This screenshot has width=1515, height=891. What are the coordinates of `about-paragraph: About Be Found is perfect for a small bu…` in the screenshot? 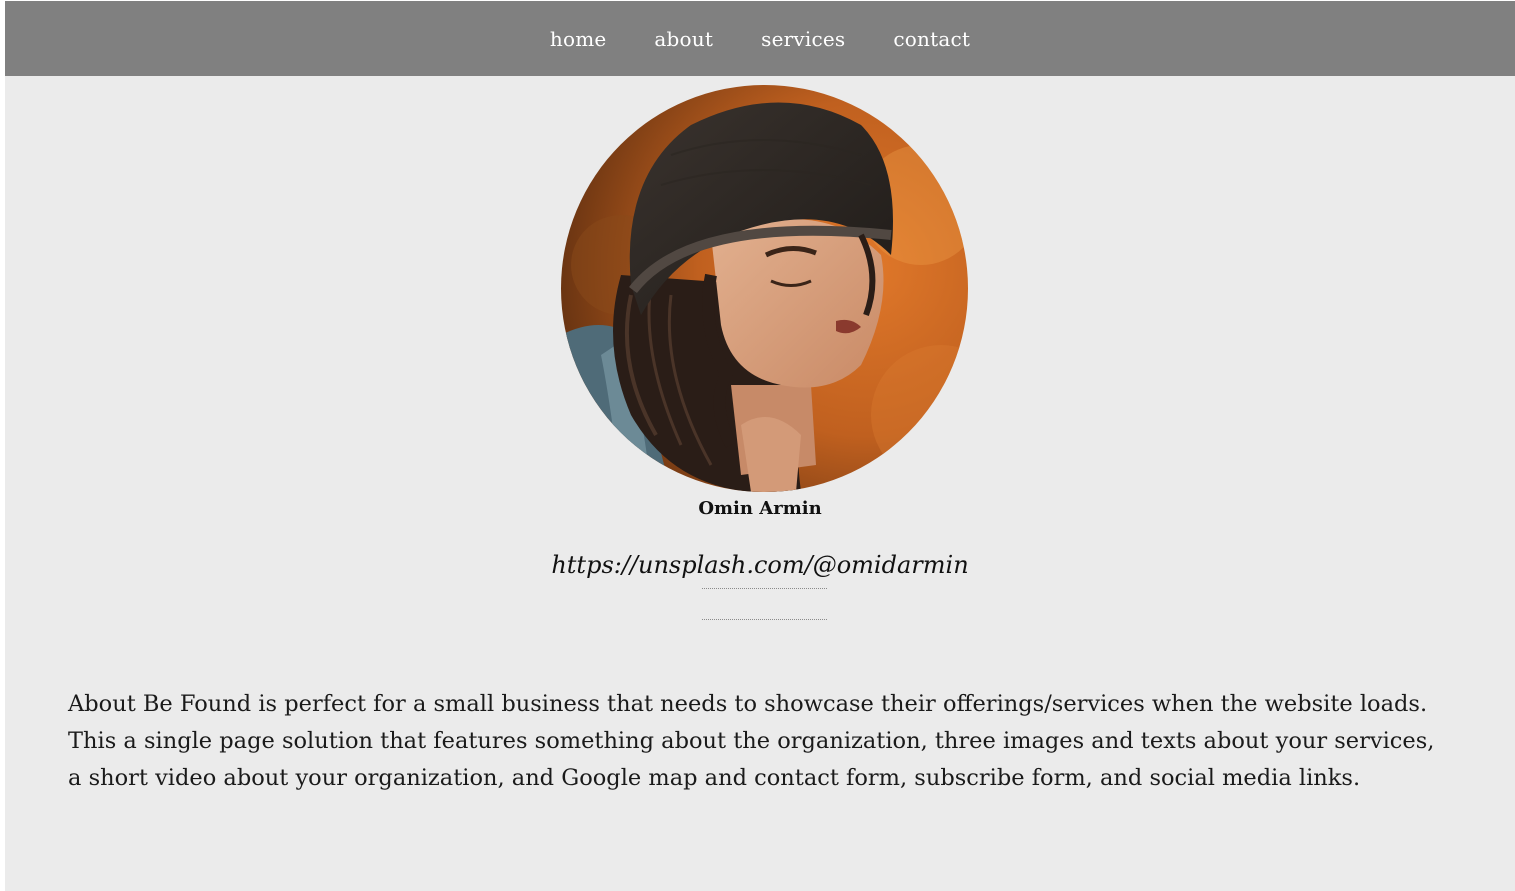 It's located at (751, 741).